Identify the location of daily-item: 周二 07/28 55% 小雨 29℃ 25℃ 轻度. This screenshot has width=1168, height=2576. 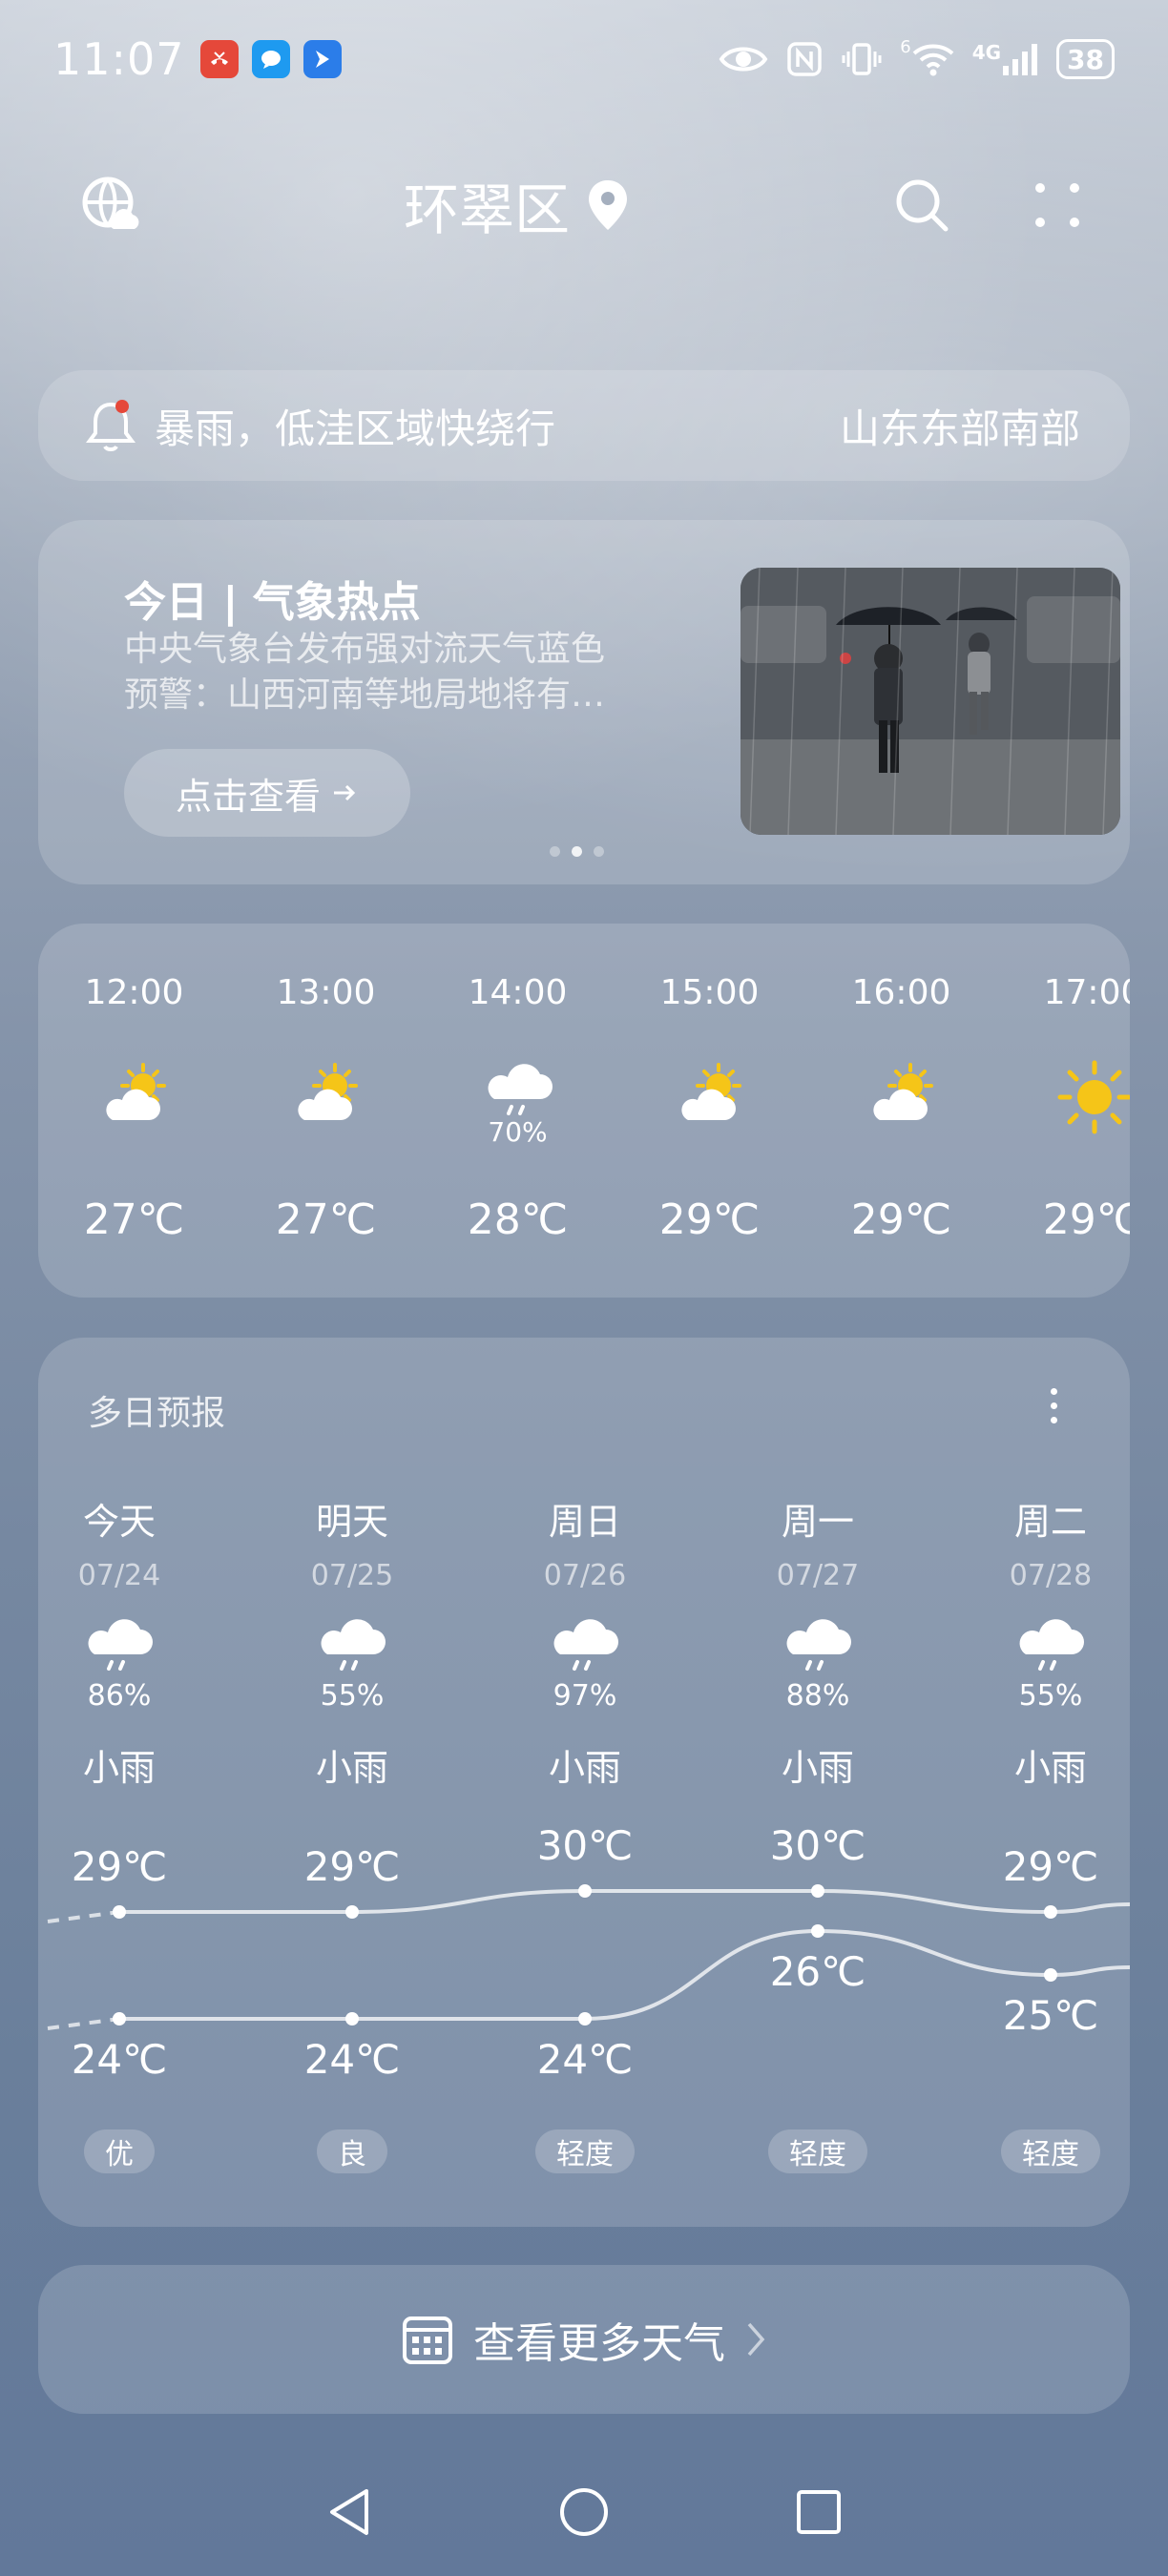
(1032, 1782).